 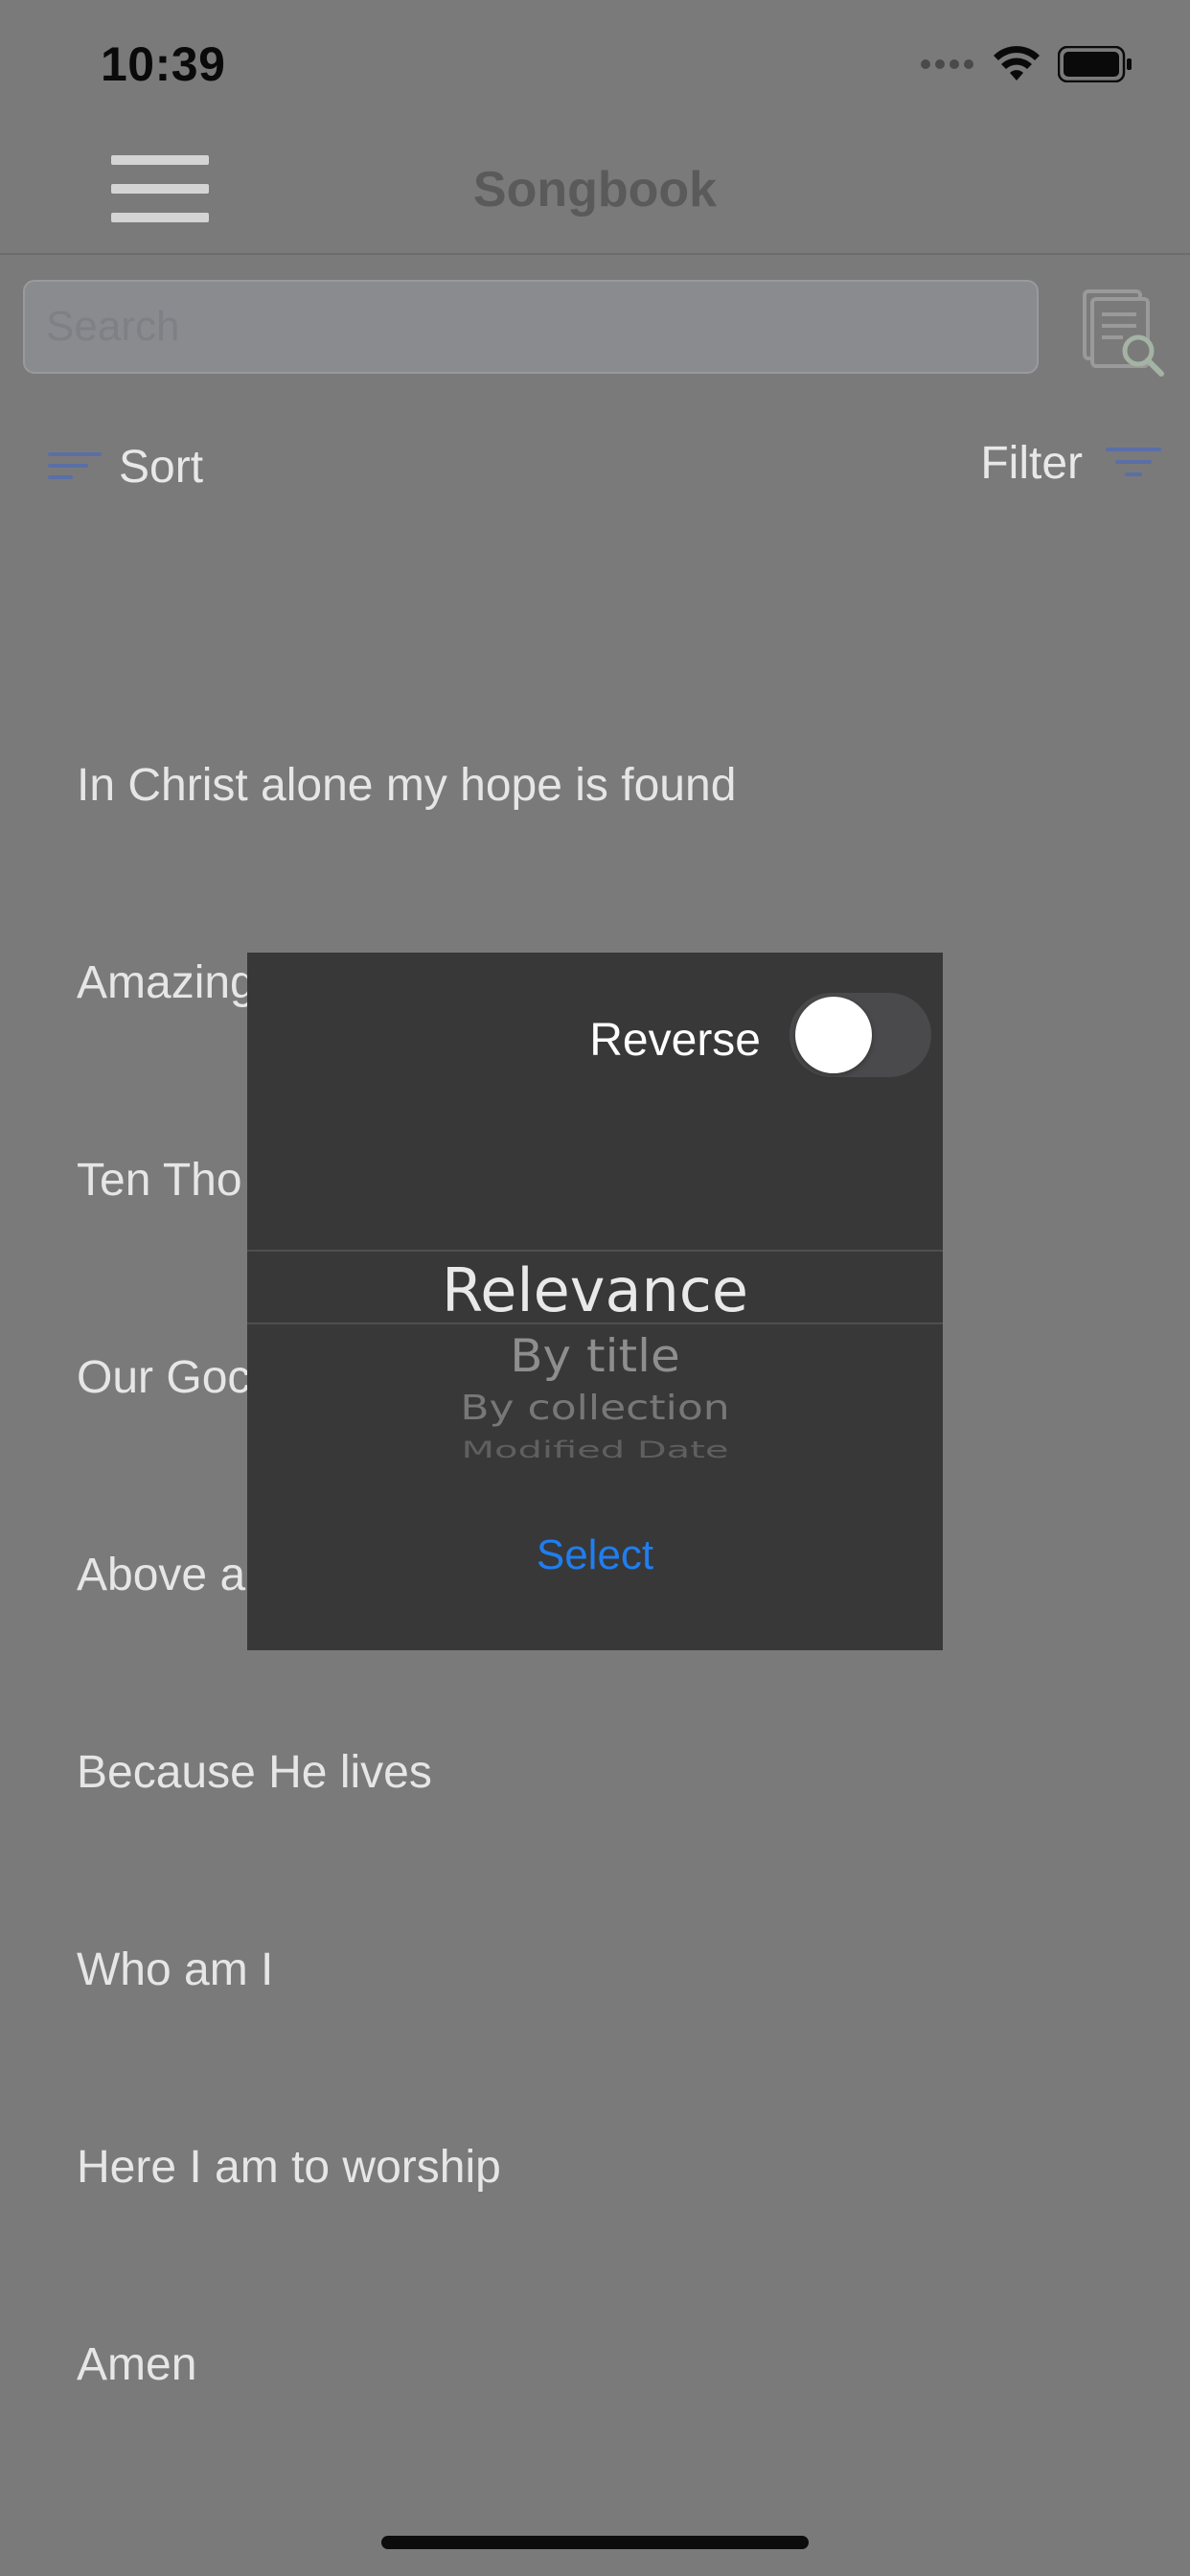 I want to click on reverse-label: Reverse, so click(x=675, y=1040).